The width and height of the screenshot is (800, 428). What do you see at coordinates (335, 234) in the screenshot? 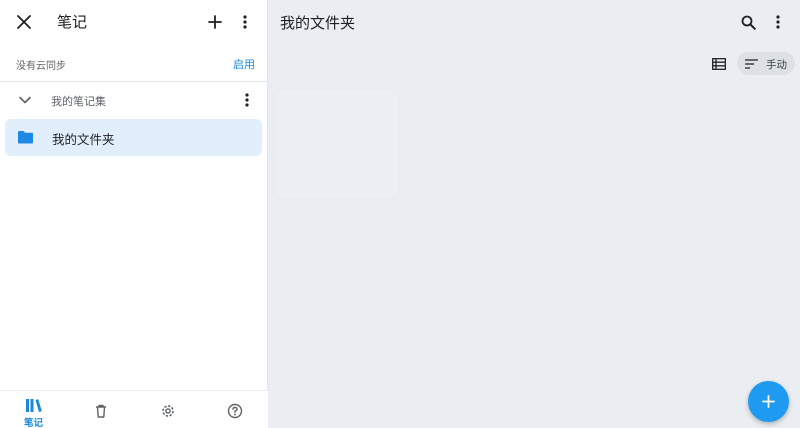
I see `placeholder-line` at bounding box center [335, 234].